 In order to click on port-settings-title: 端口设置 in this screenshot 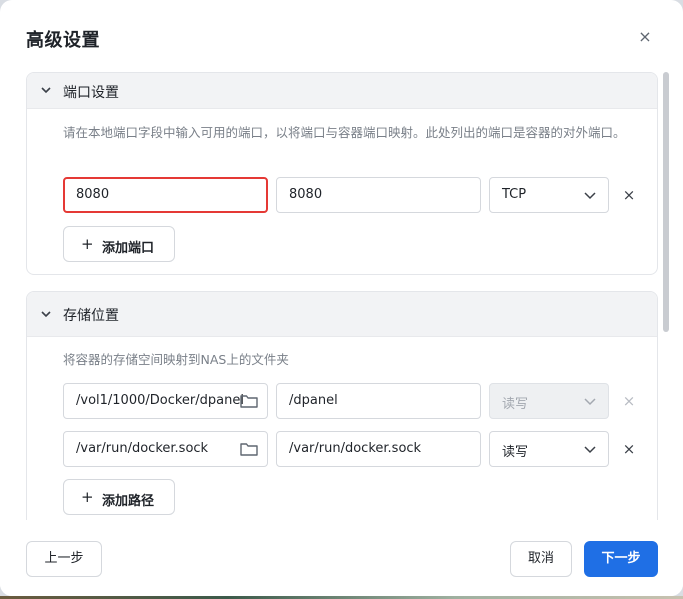, I will do `click(91, 93)`.